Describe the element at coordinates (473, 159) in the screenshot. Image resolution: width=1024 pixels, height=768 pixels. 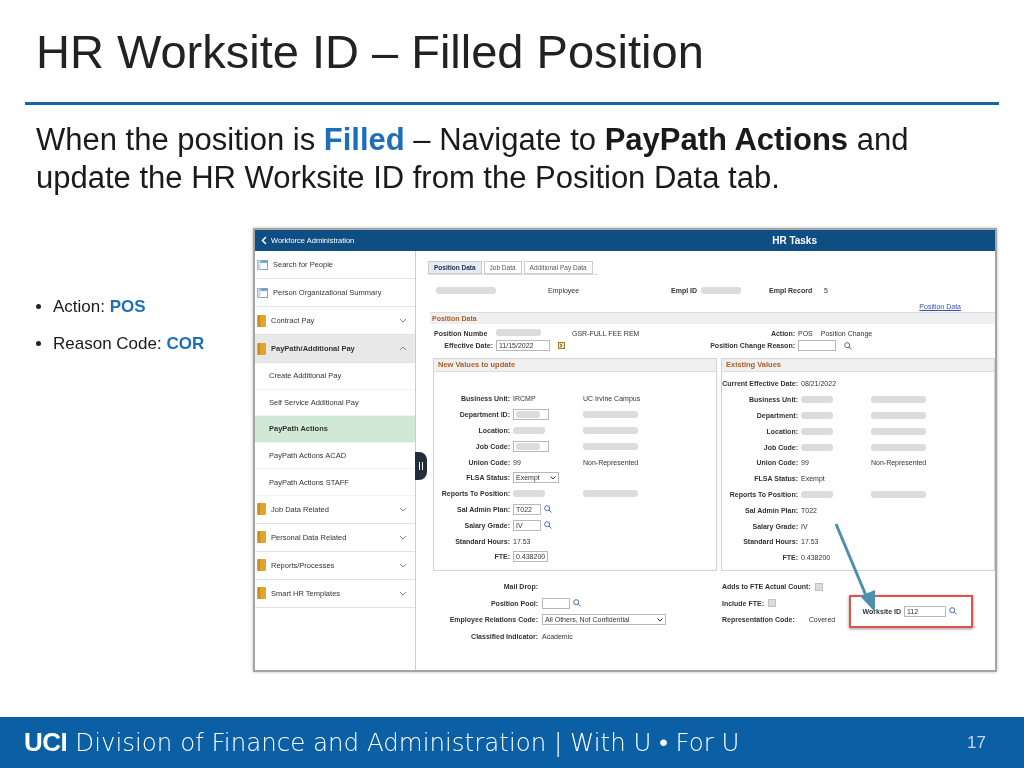
I see `intro-text: When the position is Filled – Navigate to PayPath Actions and update the HR Worksite ID from the Position Data tab.` at that location.